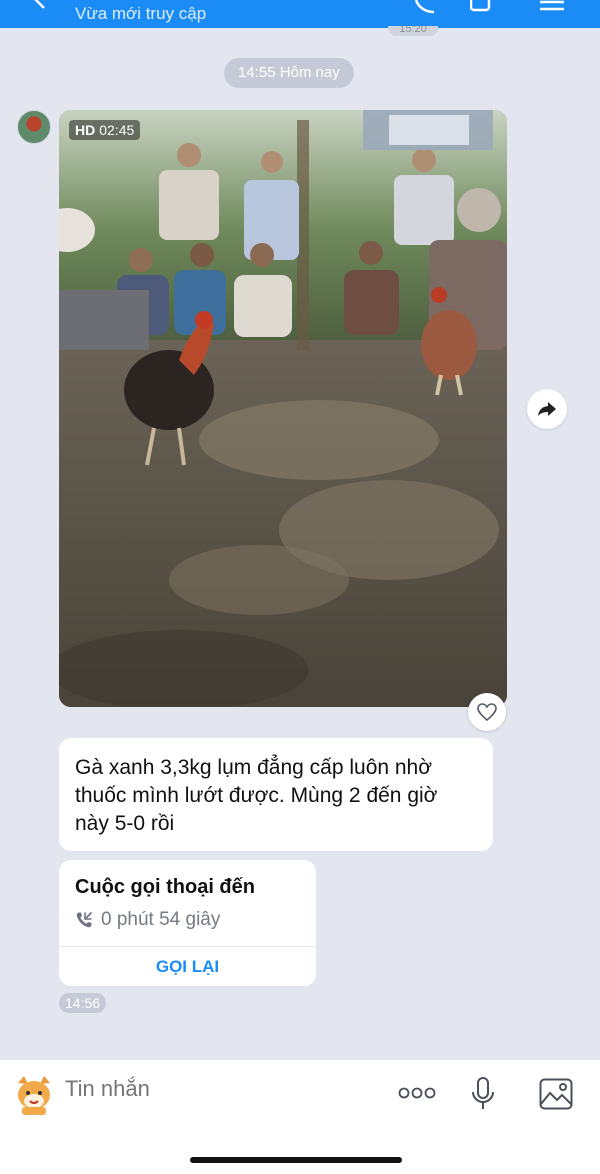  What do you see at coordinates (34, 127) in the screenshot?
I see `sender-avatar` at bounding box center [34, 127].